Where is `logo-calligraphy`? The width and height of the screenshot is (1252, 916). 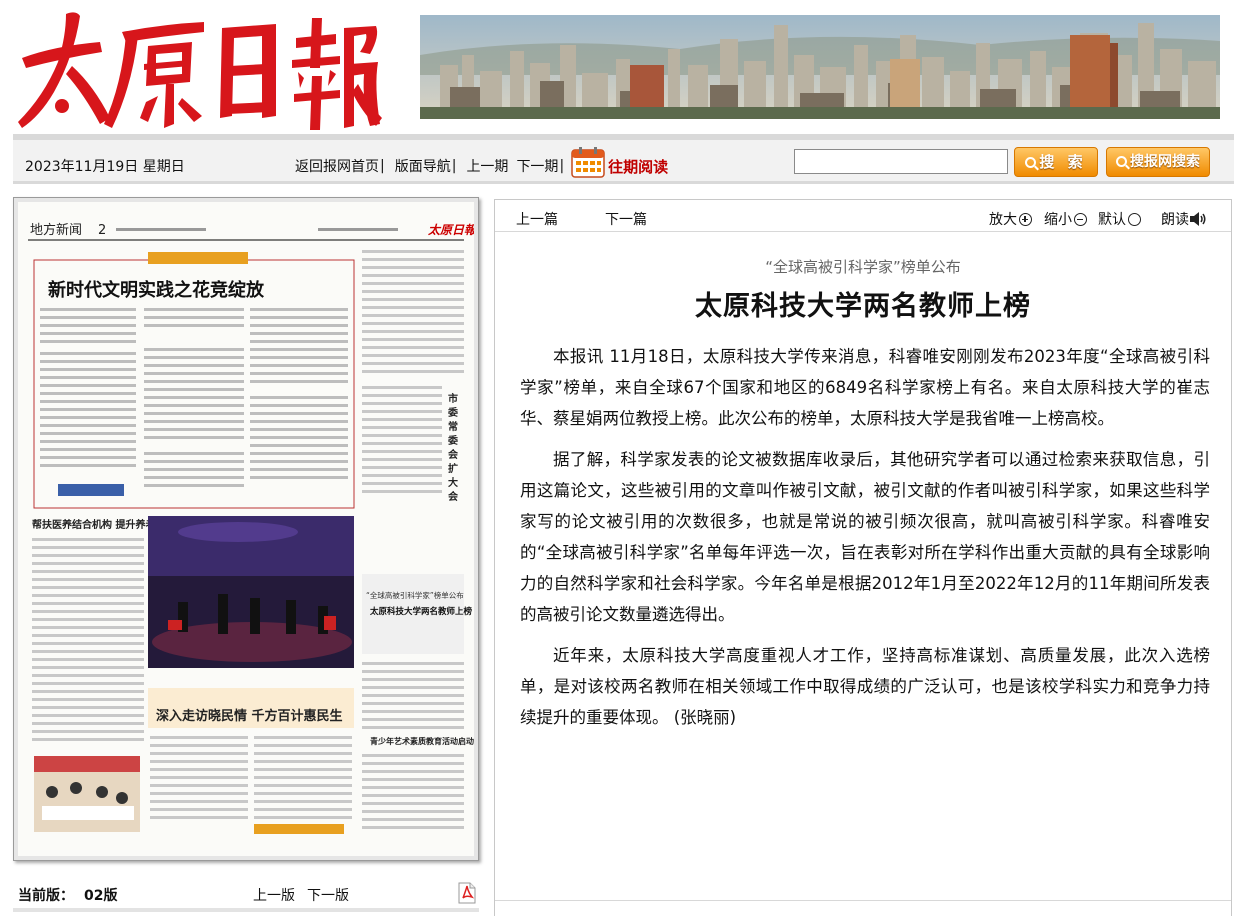 logo-calligraphy is located at coordinates (200, 71).